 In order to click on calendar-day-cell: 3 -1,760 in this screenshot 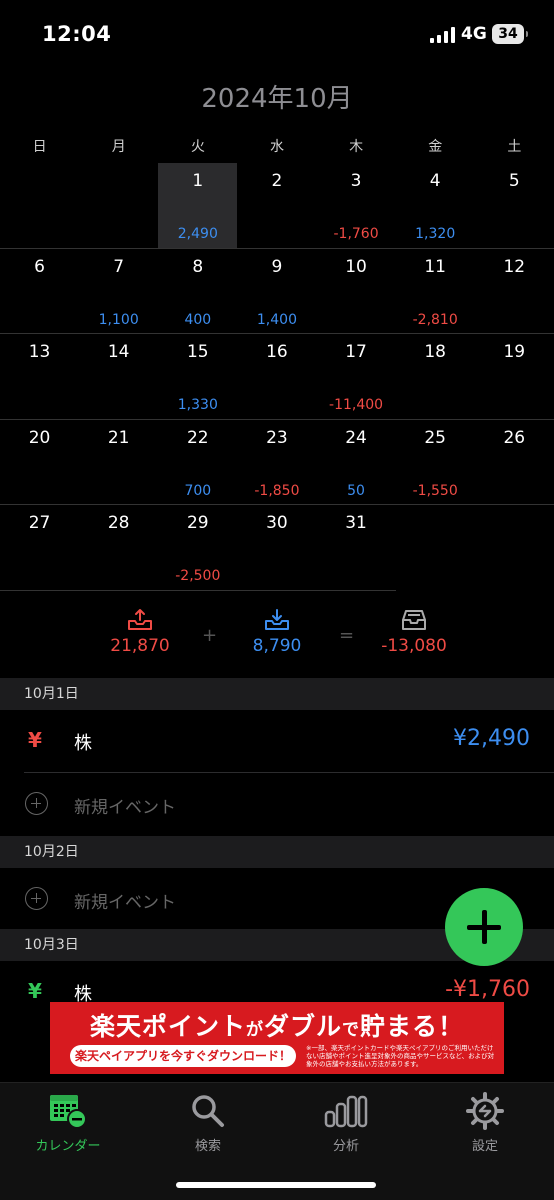, I will do `click(356, 206)`.